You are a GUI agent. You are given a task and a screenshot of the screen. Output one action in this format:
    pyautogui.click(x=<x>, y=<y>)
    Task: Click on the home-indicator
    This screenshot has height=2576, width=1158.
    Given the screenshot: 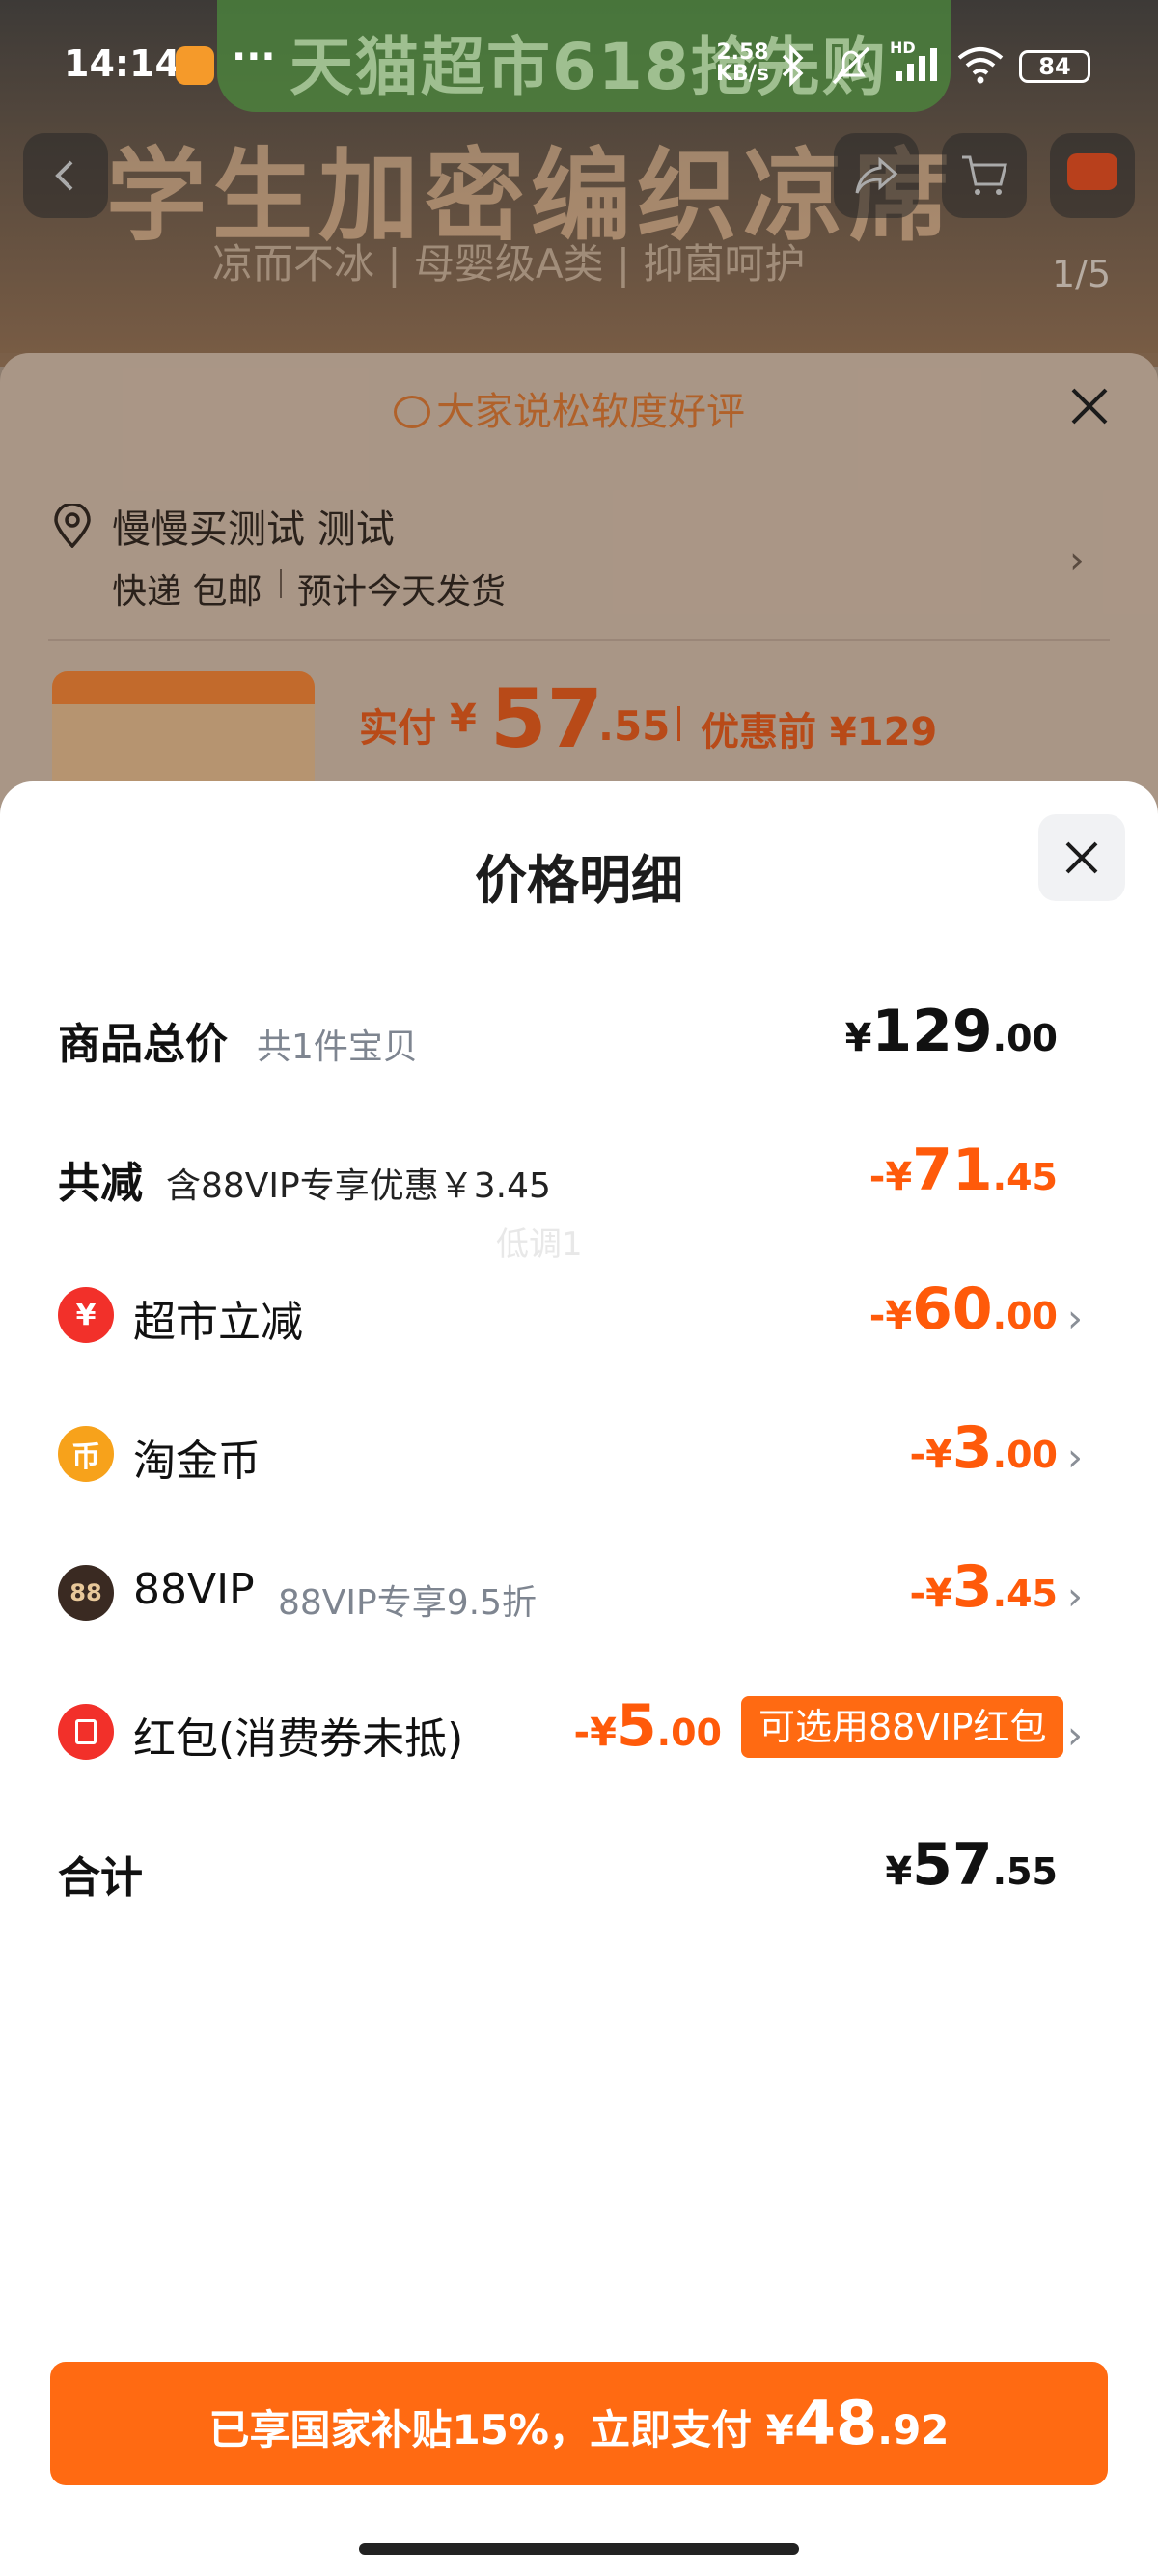 What is the action you would take?
    pyautogui.click(x=579, y=2549)
    